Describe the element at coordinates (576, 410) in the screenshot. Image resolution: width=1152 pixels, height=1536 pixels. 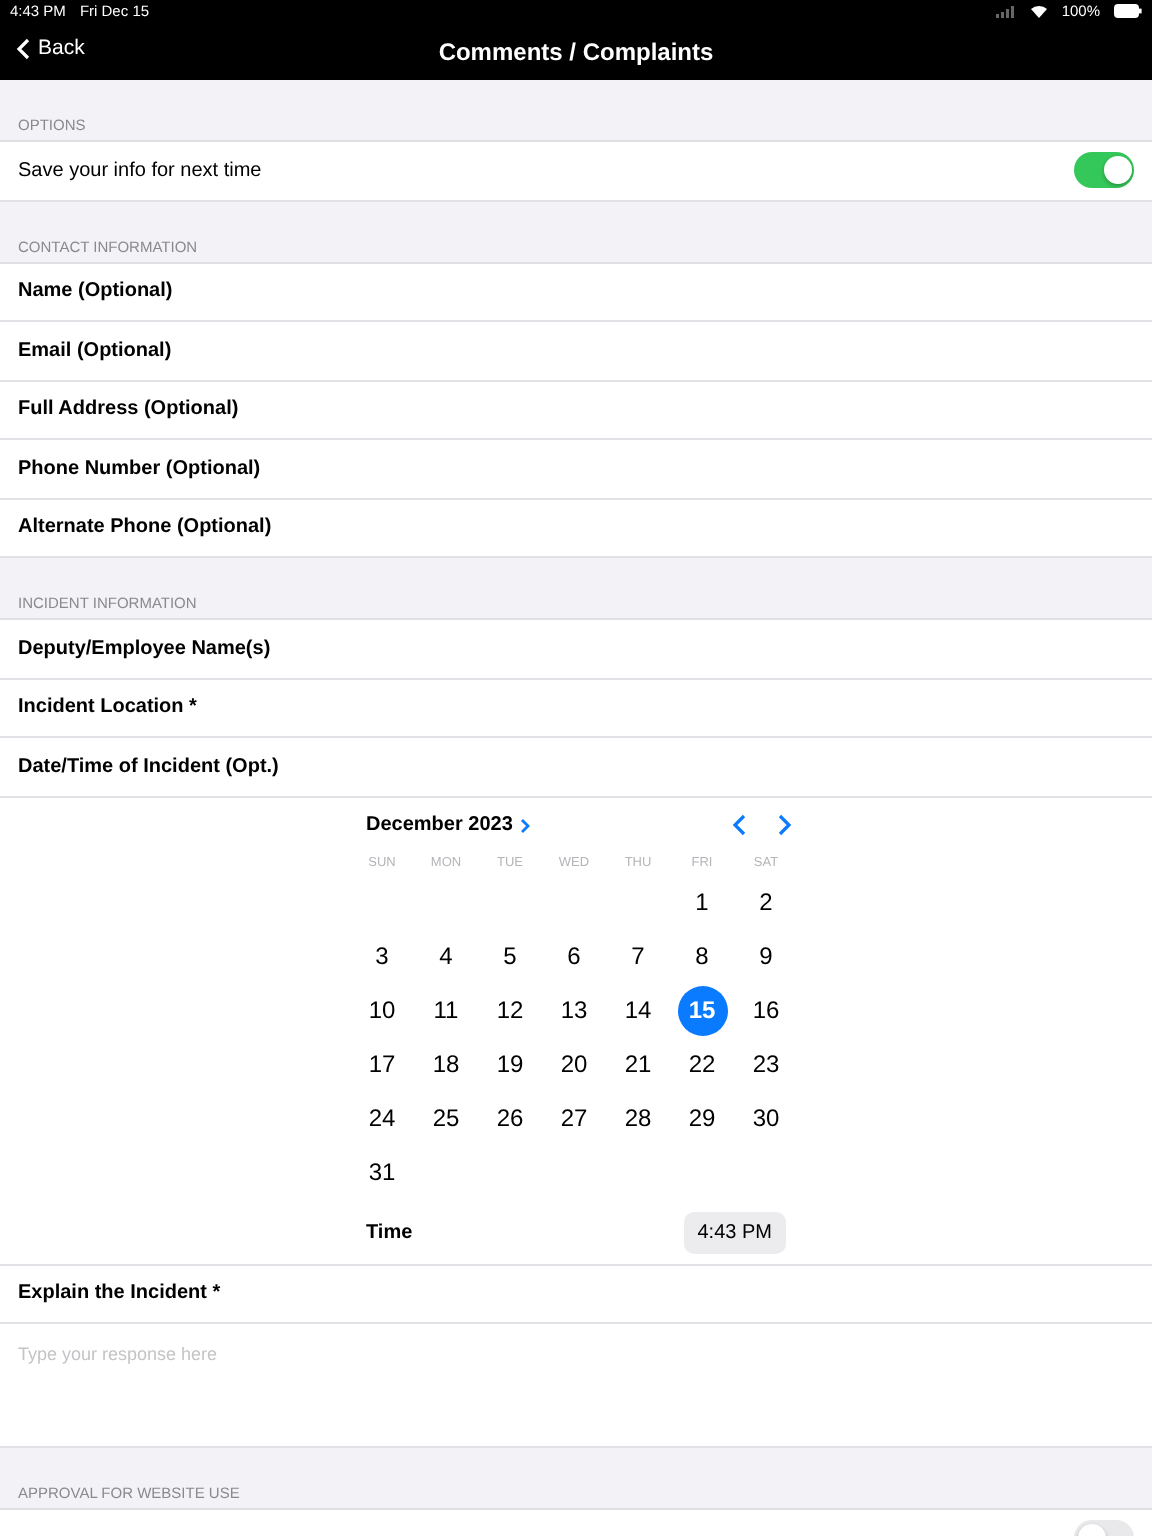
I see `form-field: Full Address (Optional)` at that location.